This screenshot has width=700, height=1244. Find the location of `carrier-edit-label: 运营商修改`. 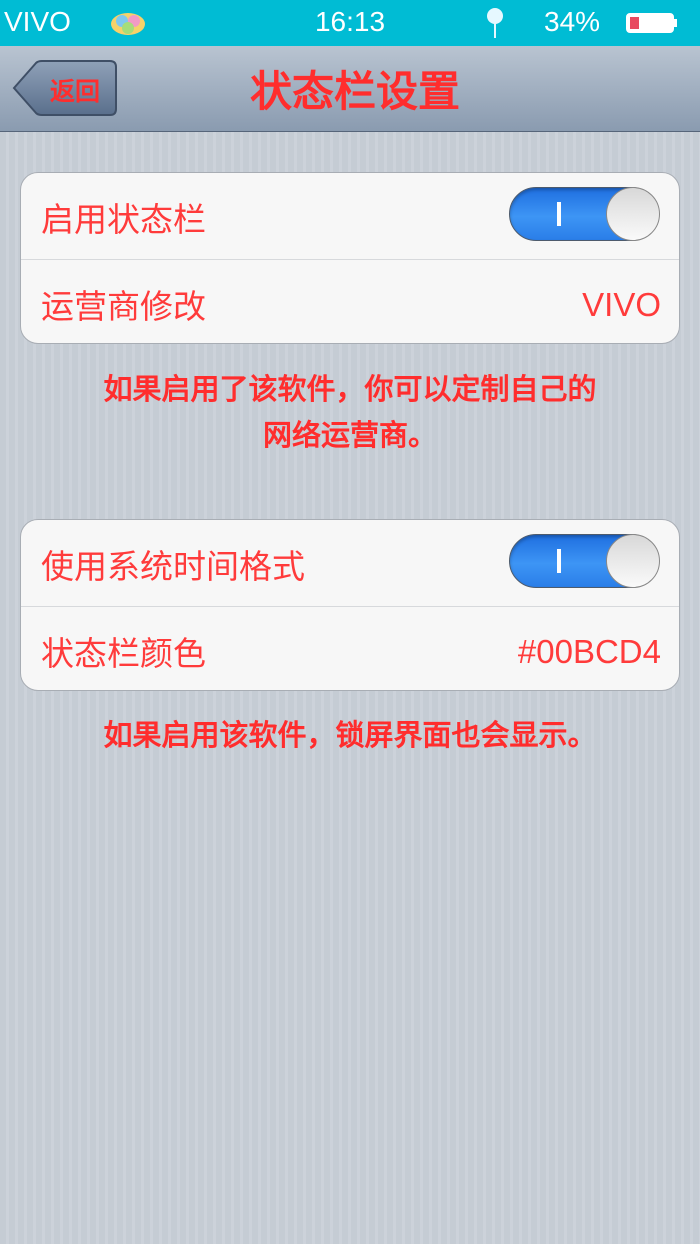

carrier-edit-label: 运营商修改 is located at coordinates (123, 306).